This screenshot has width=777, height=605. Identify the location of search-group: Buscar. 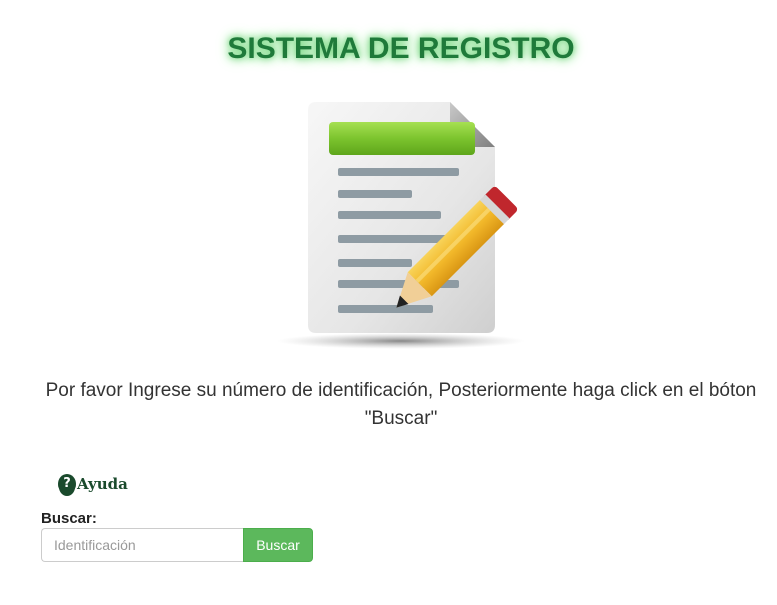
(177, 545).